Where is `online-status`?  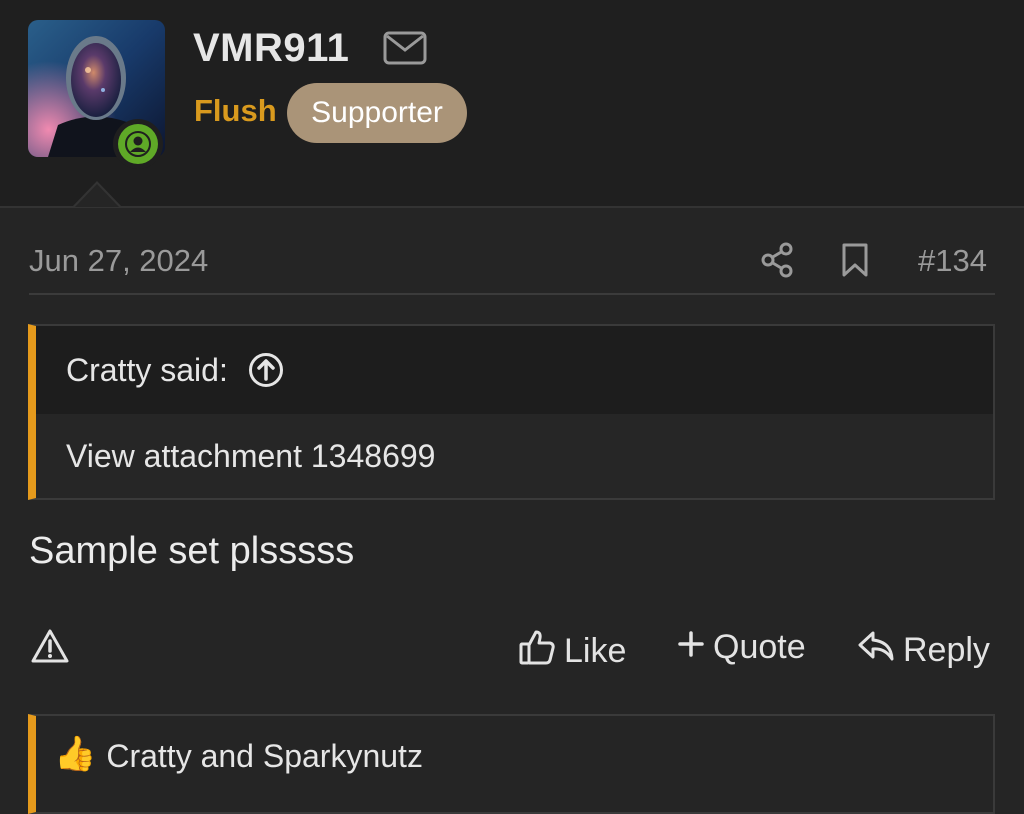
online-status is located at coordinates (138, 144).